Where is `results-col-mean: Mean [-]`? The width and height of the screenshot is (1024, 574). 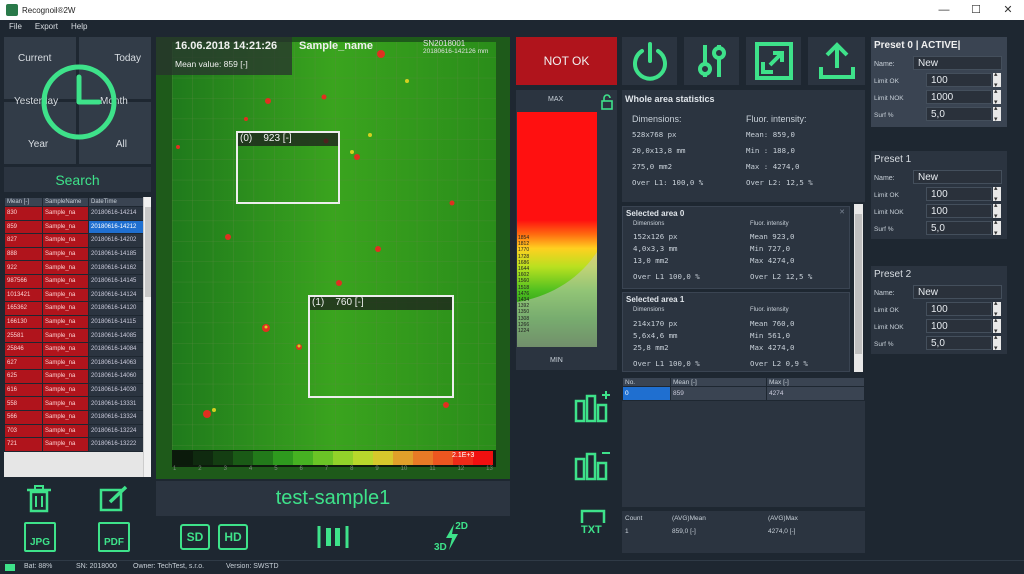 results-col-mean: Mean [-] is located at coordinates (718, 382).